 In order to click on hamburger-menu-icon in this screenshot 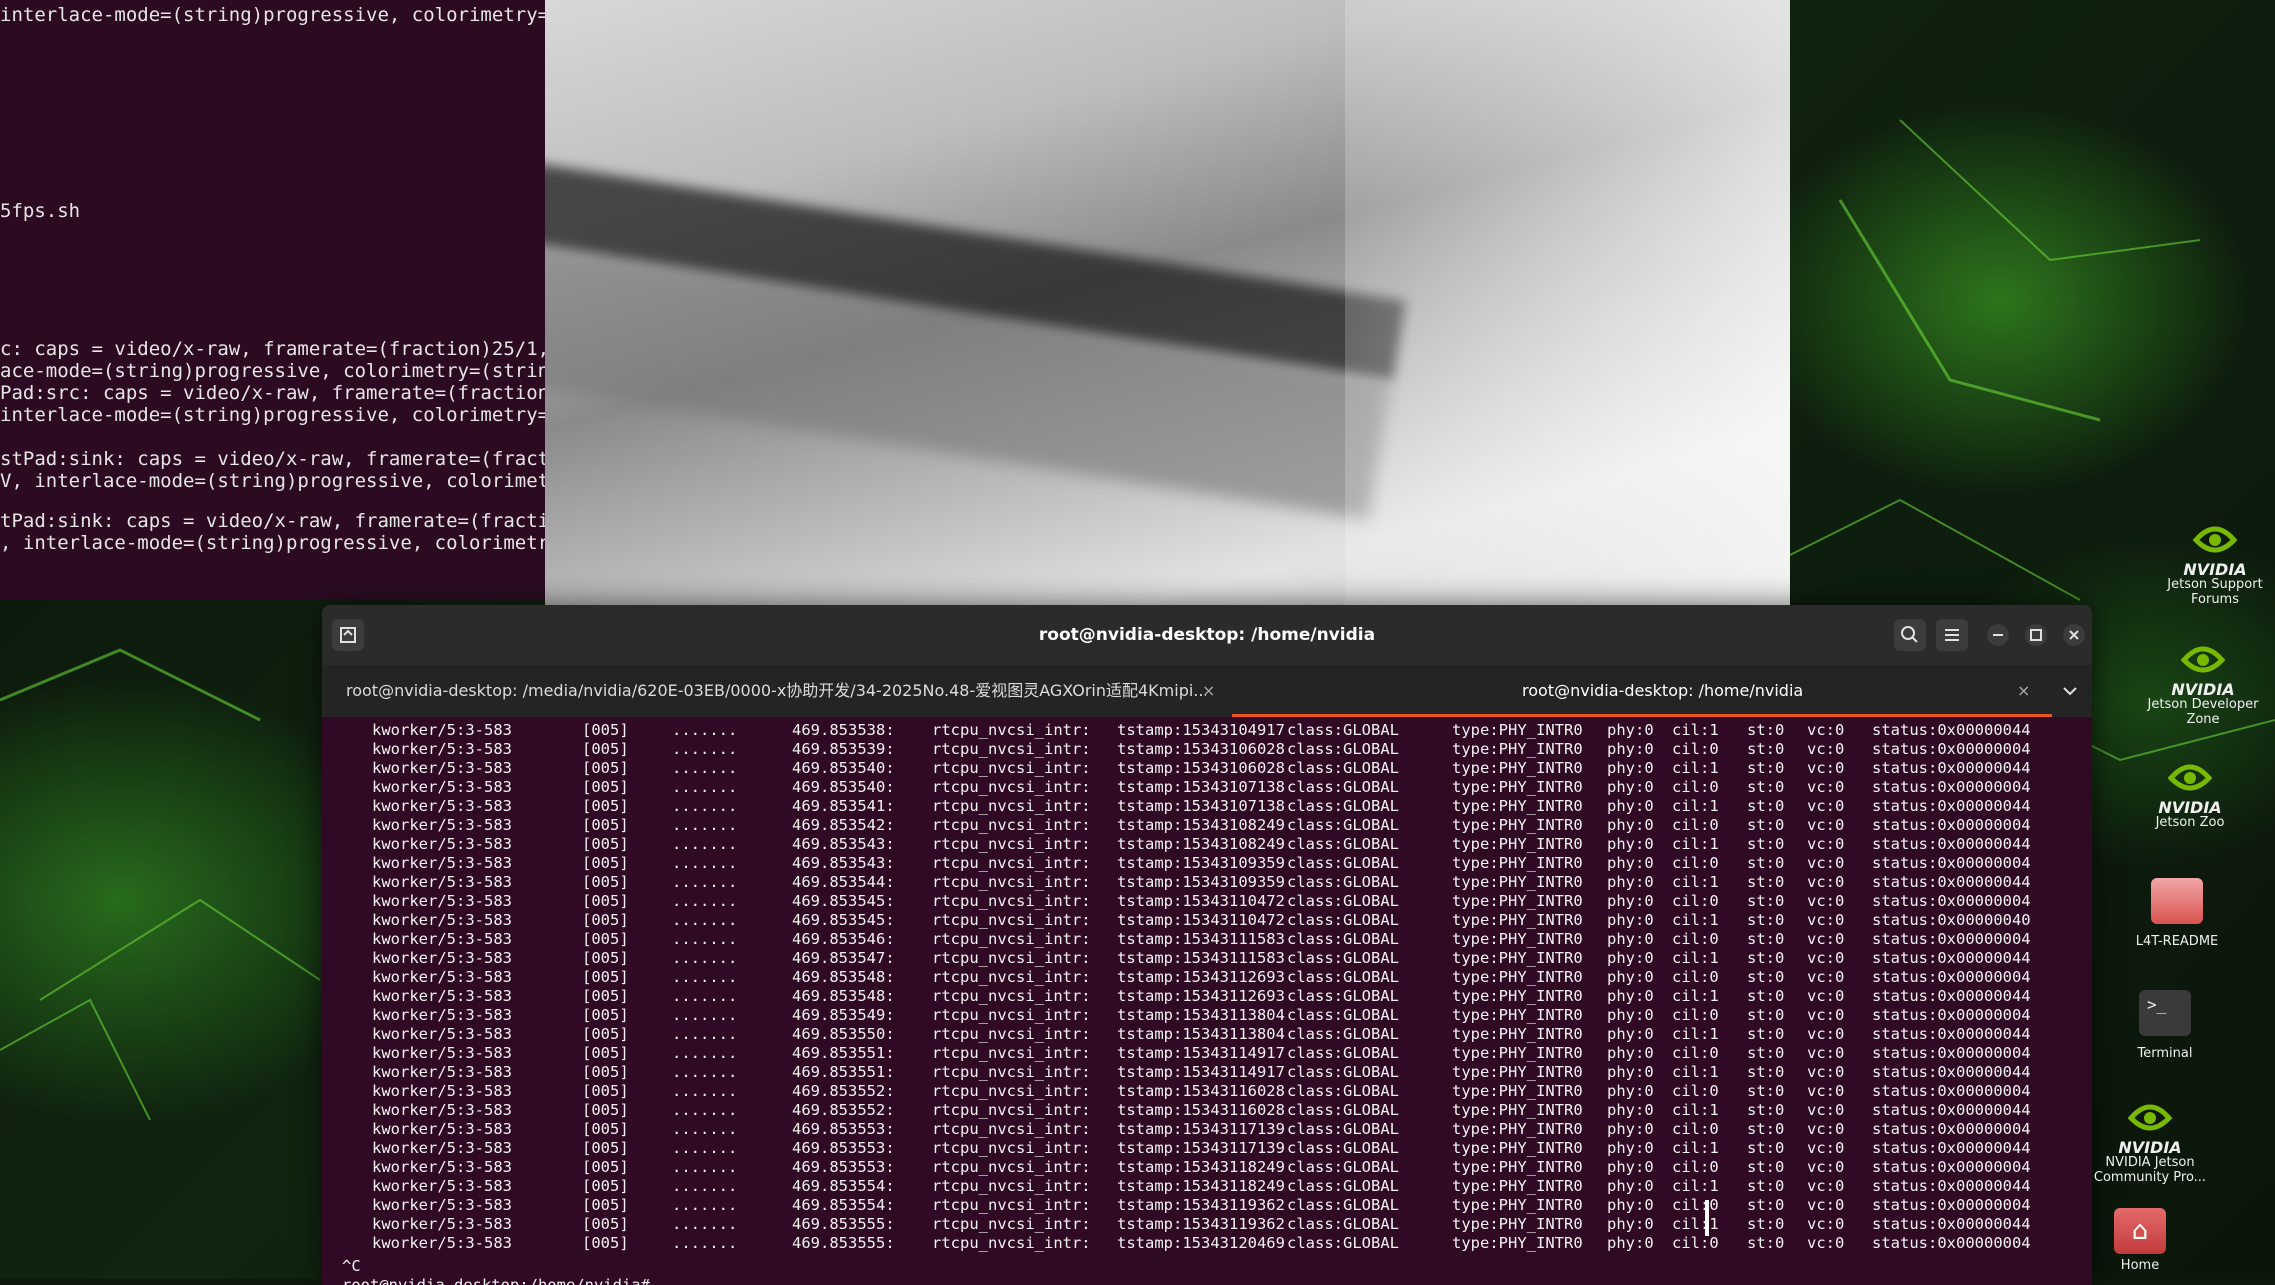, I will do `click(1952, 635)`.